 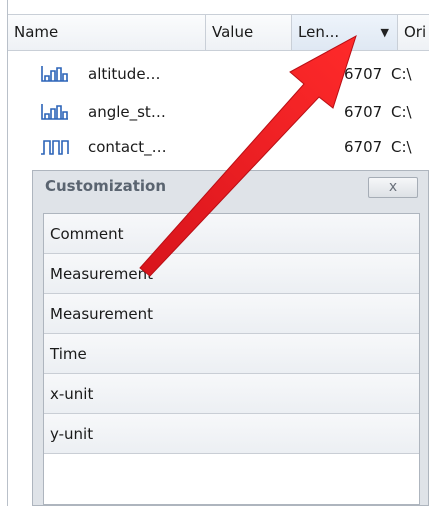 I want to click on list-empty-area, so click(x=231, y=479).